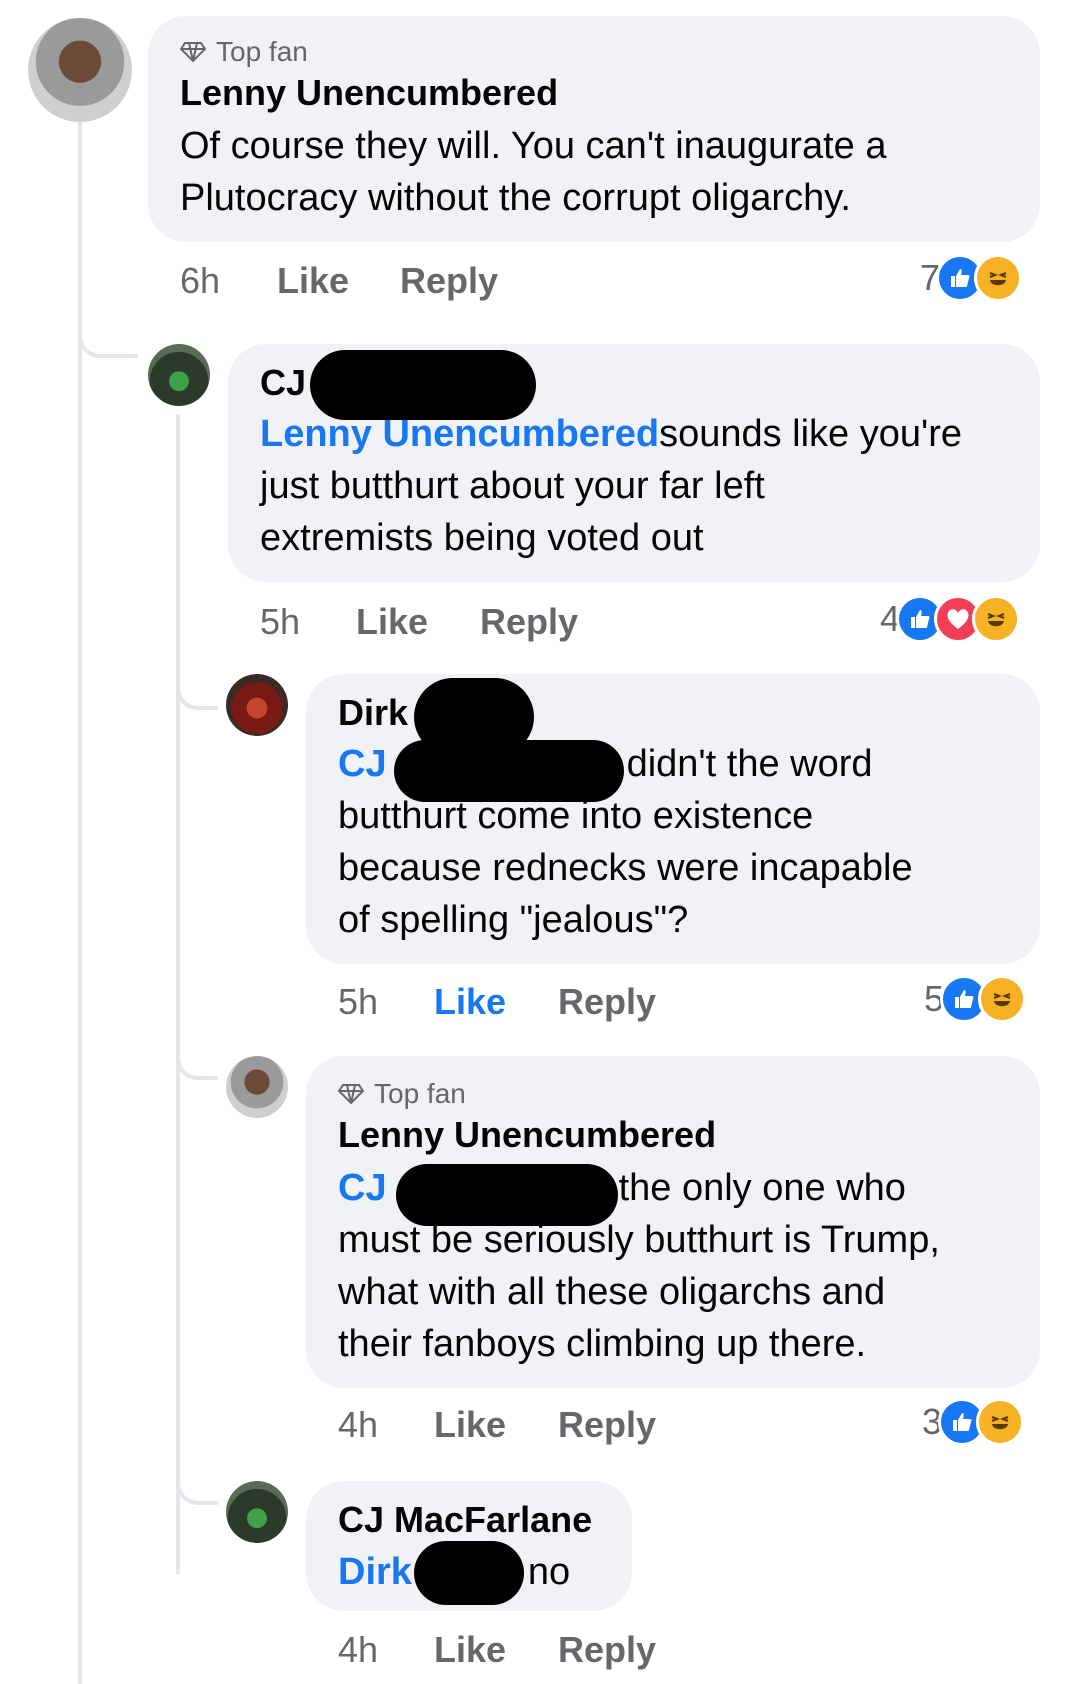 This screenshot has width=1069, height=1684. Describe the element at coordinates (178, 994) in the screenshot. I see `thread-line-nested` at that location.